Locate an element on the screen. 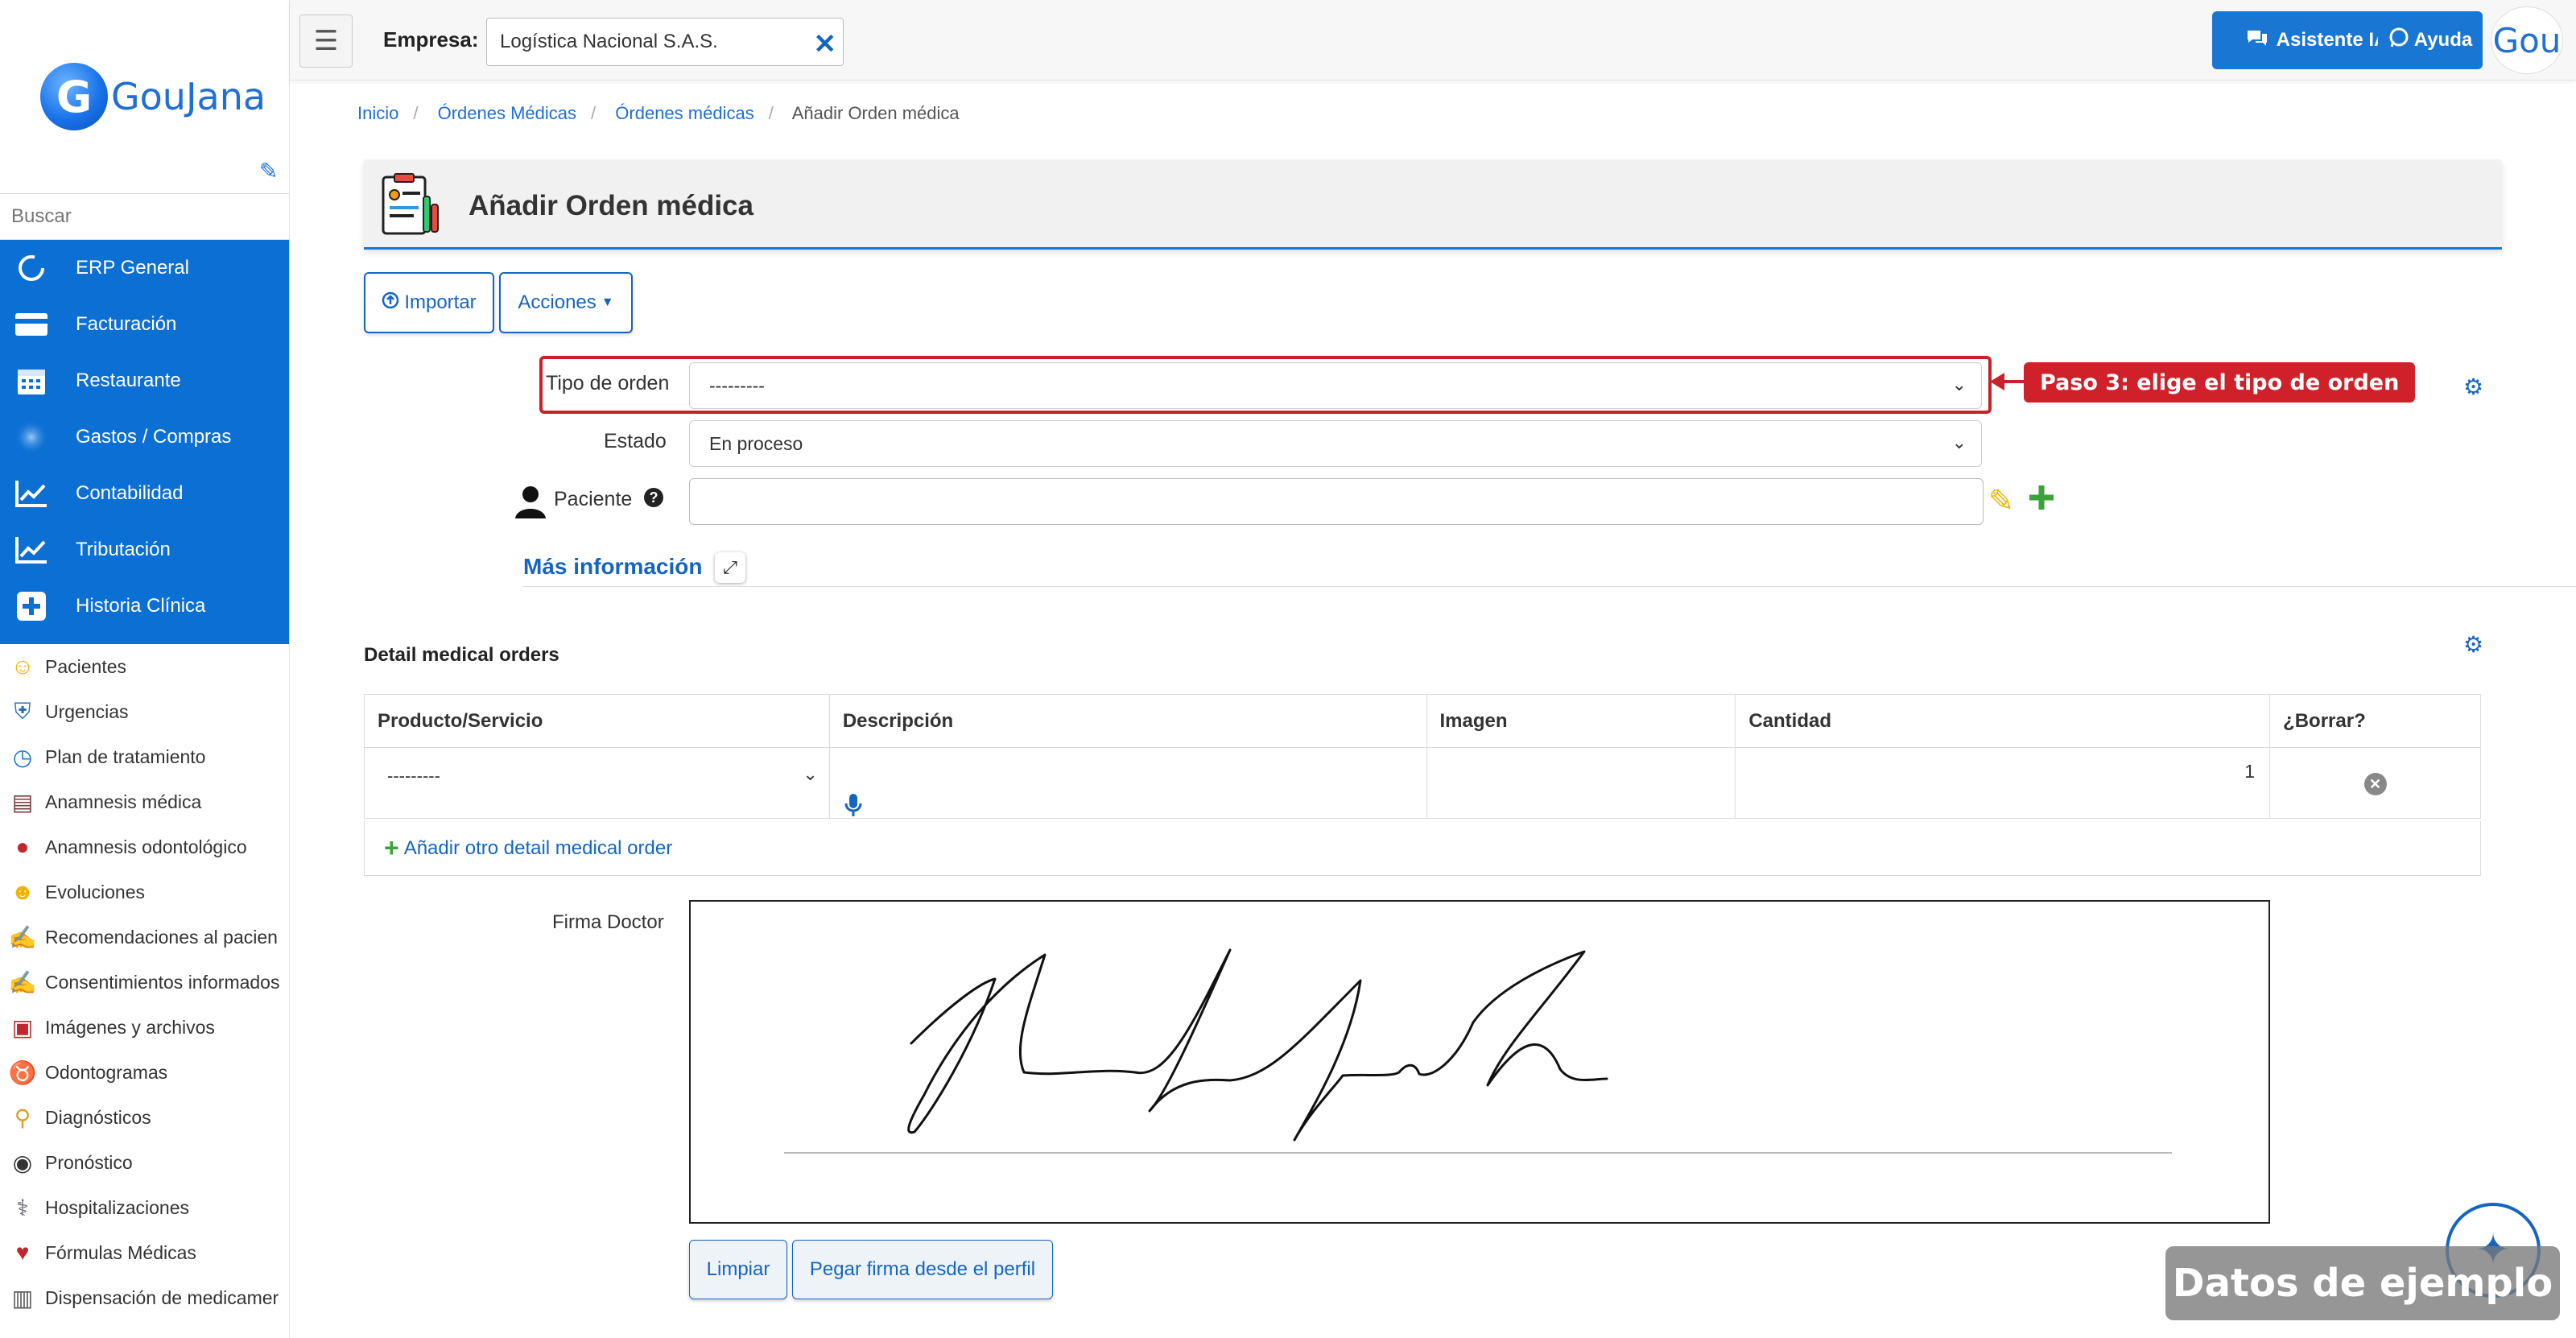 Image resolution: width=2576 pixels, height=1338 pixels. paste-signature-button: Pegar firma desde el perfil is located at coordinates (923, 1269).